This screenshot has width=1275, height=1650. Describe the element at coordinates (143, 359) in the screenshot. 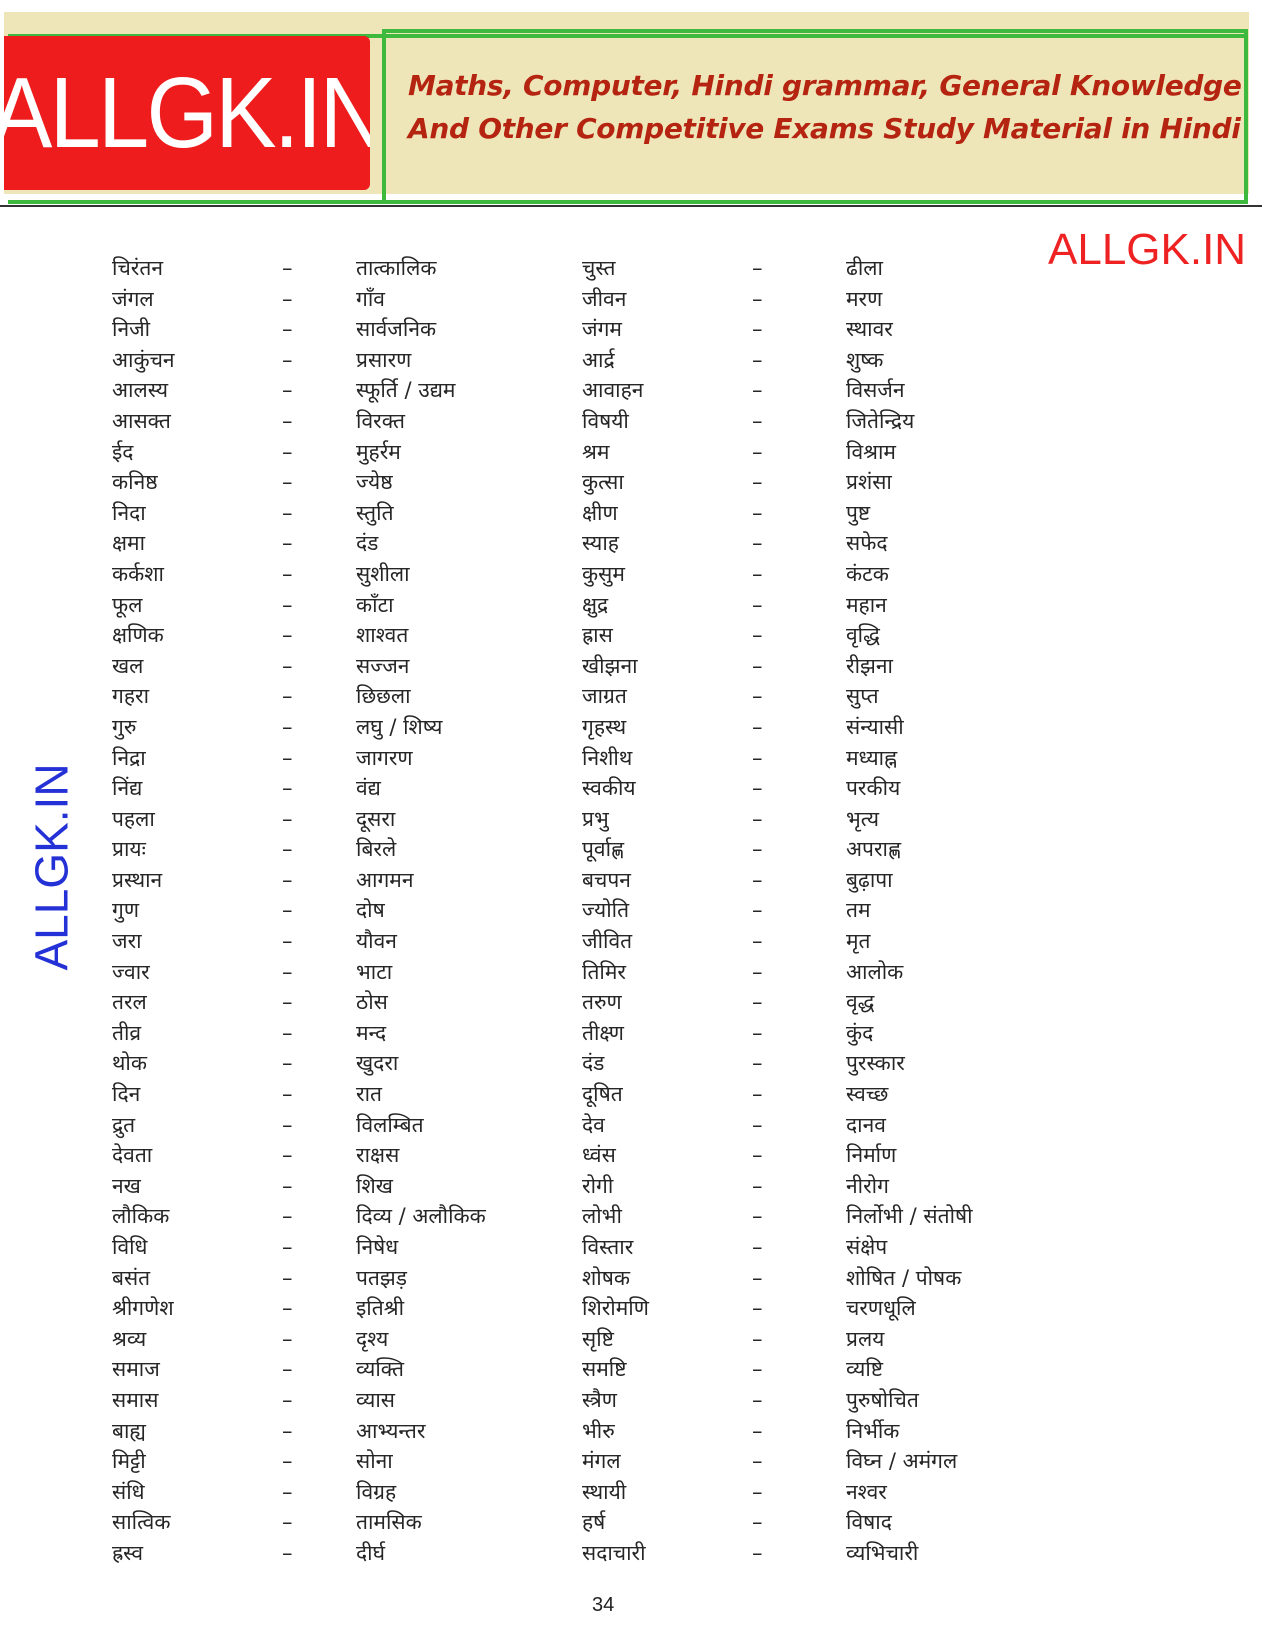

I see `word-col-1: आकुंचन` at that location.